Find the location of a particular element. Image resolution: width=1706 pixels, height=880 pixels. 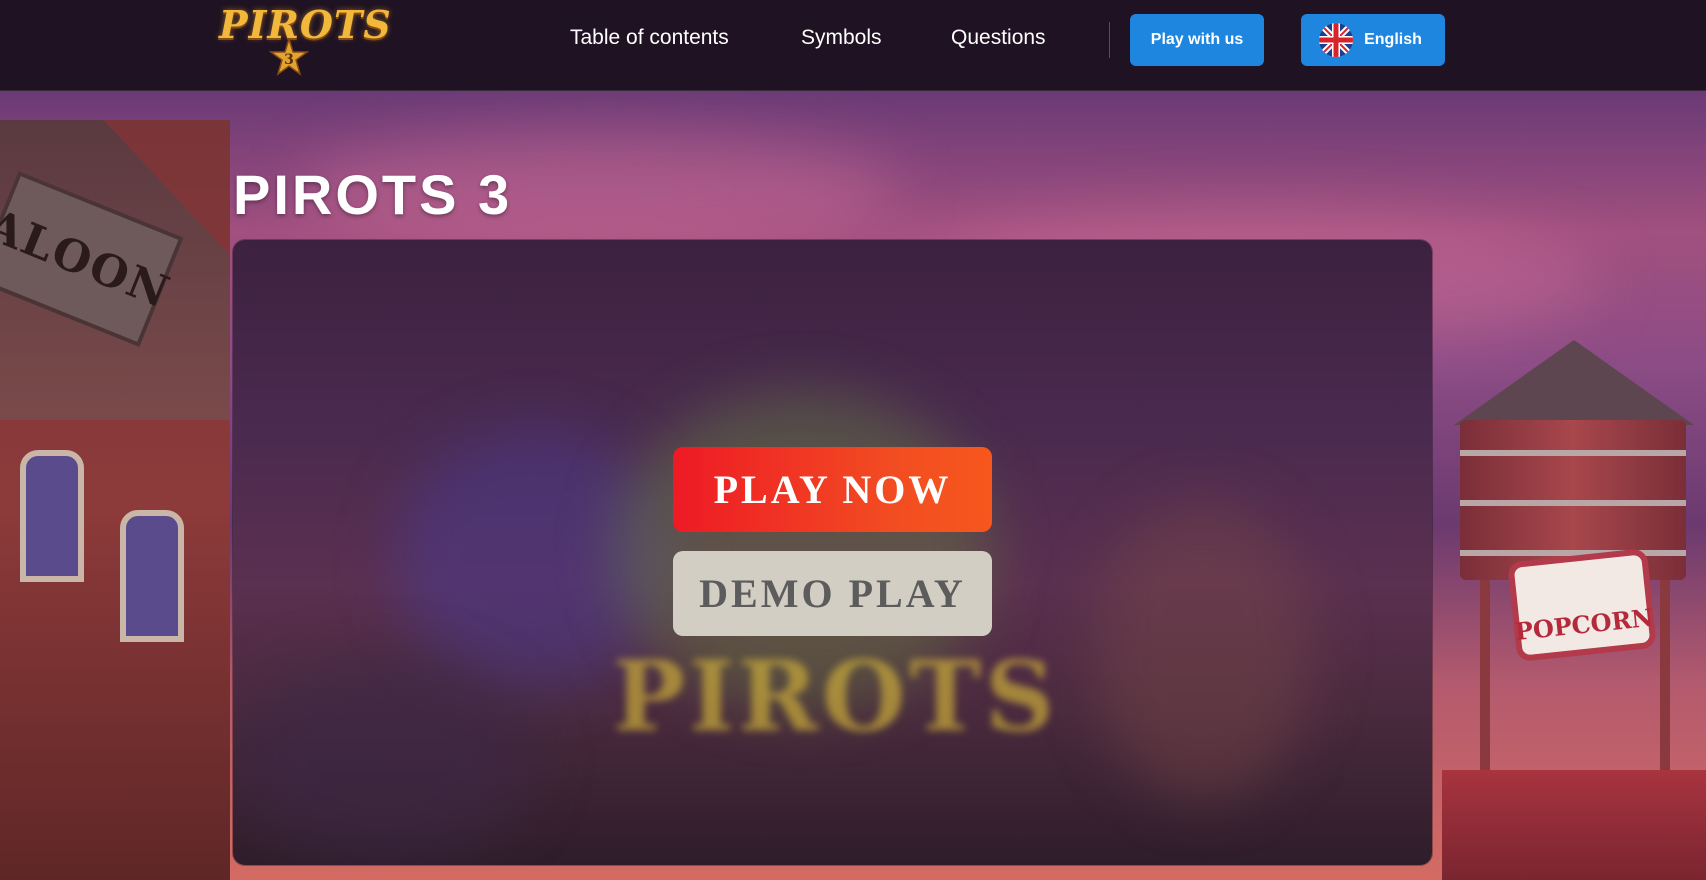

nav-item-table-of-contents: Table of contents is located at coordinates (649, 38).